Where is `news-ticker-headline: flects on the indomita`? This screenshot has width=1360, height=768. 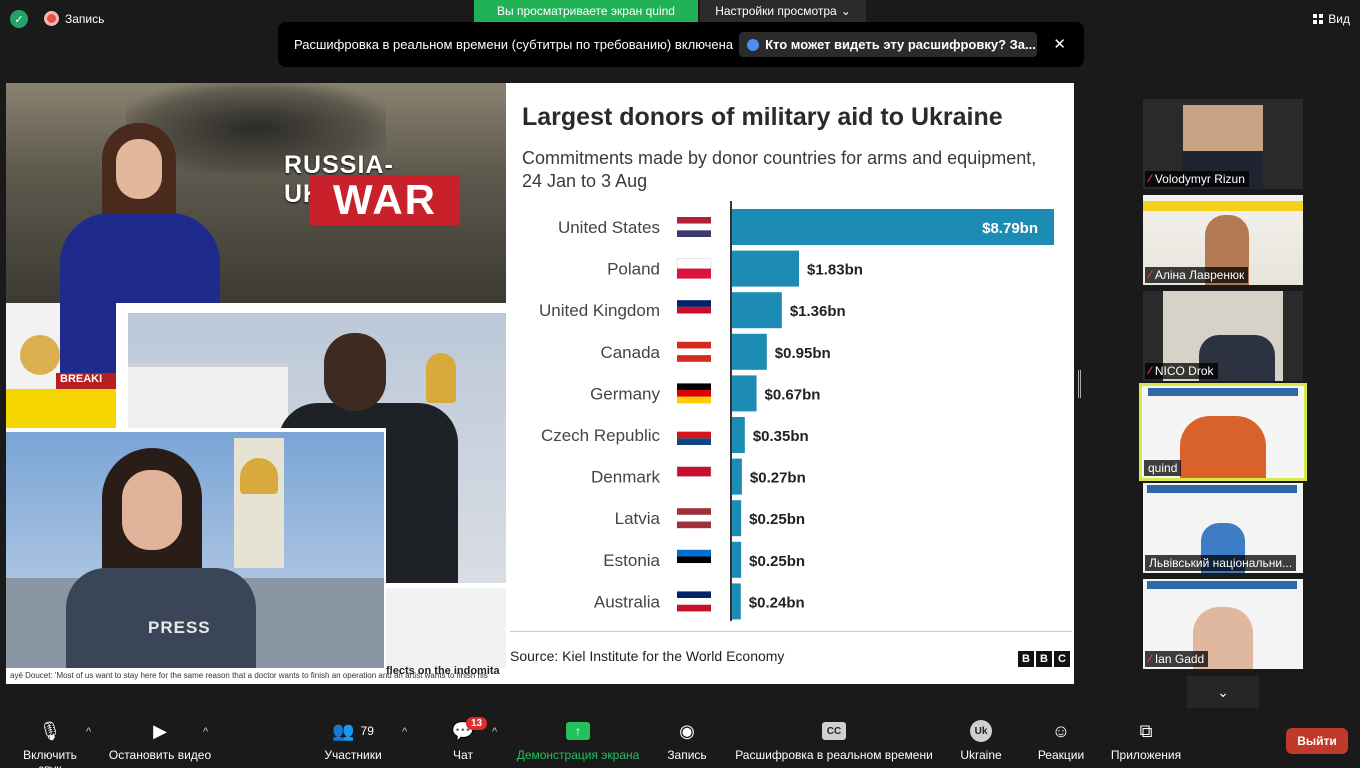 news-ticker-headline: flects on the indomita is located at coordinates (443, 671).